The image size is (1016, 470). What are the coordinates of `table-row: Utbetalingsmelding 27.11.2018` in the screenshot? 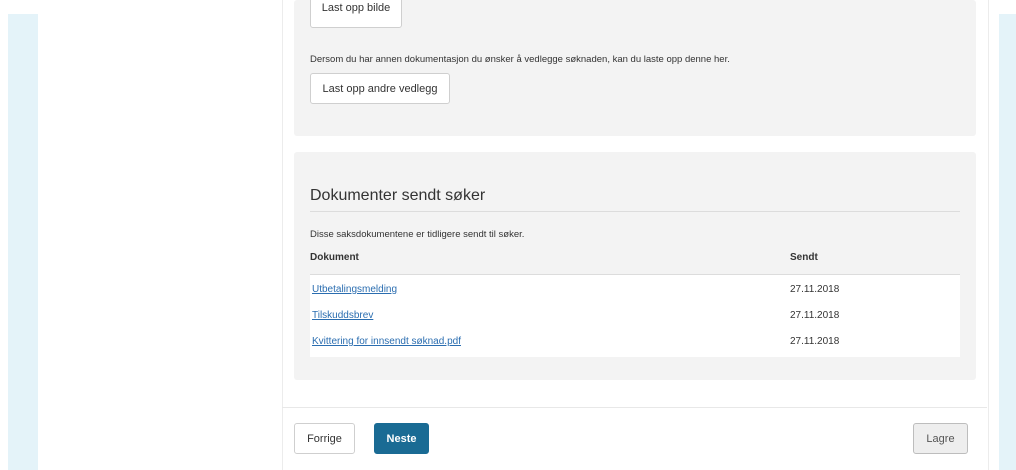 It's located at (635, 288).